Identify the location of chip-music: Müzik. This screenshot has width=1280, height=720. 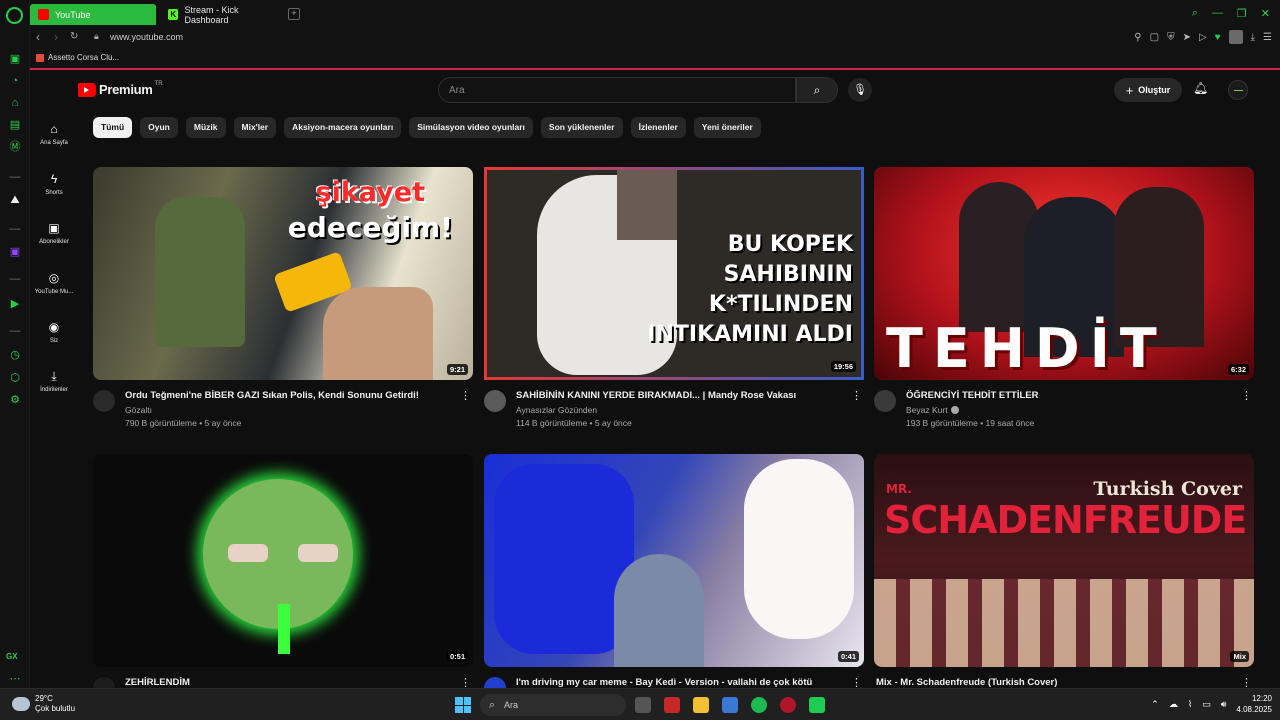
(205, 127).